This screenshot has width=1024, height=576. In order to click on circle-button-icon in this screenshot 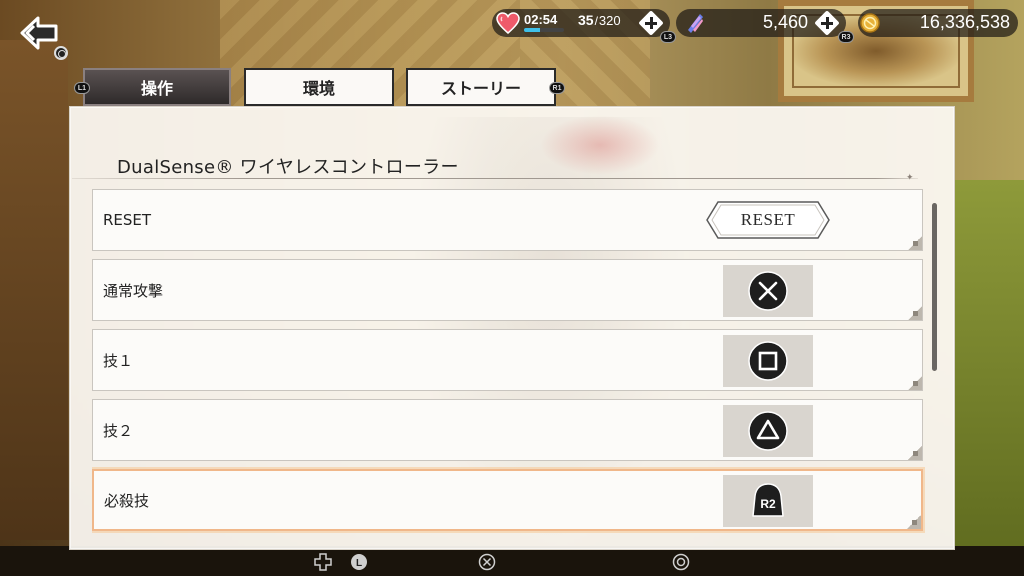, I will do `click(681, 562)`.